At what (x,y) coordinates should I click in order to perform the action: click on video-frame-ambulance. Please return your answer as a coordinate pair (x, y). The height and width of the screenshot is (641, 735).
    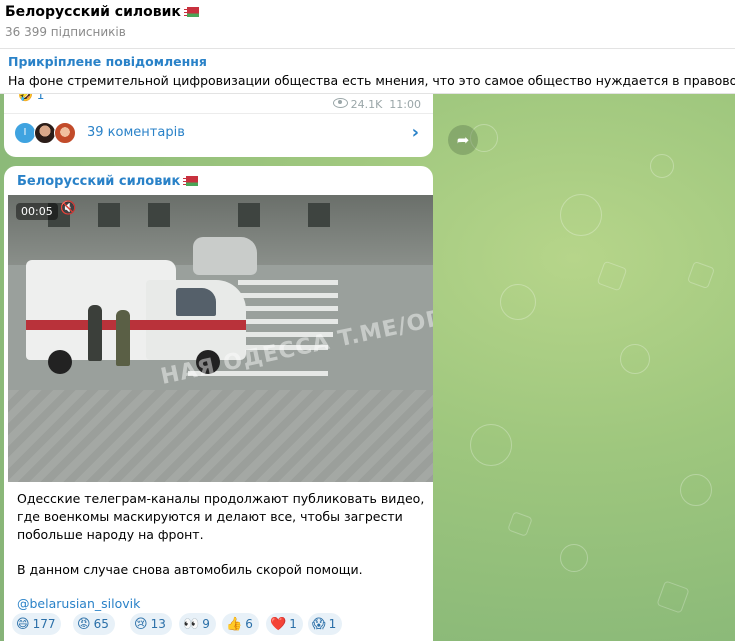
    Looking at the image, I should click on (136, 312).